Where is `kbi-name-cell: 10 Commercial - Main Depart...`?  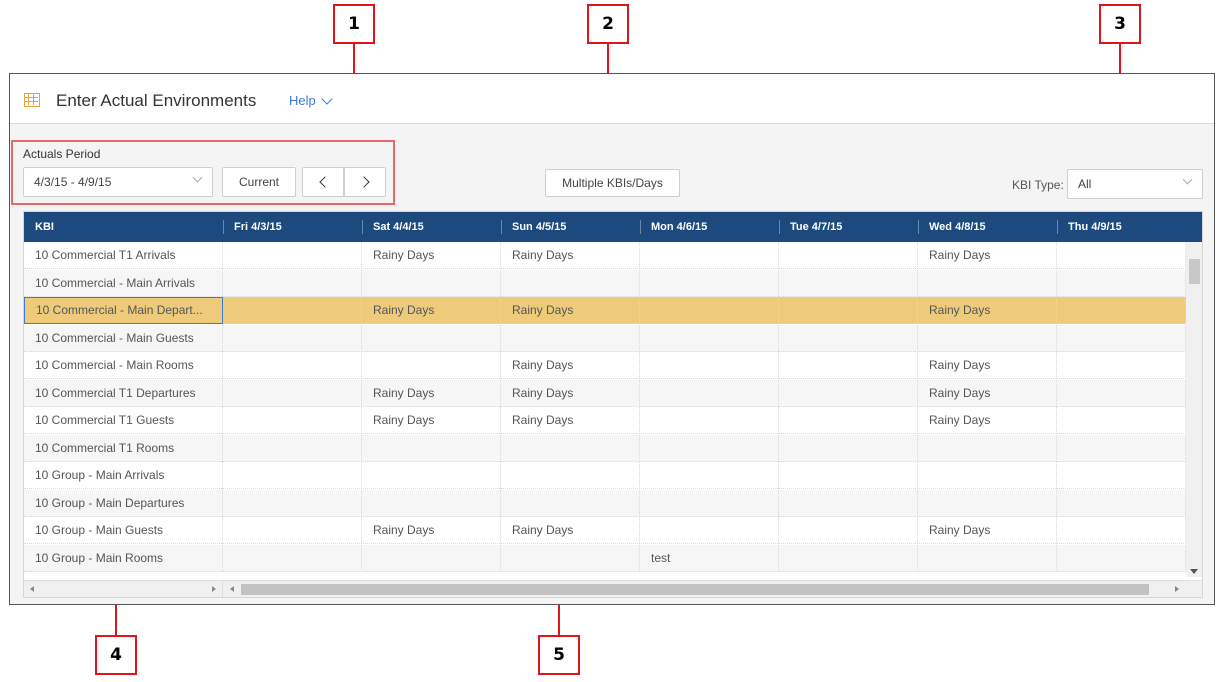
kbi-name-cell: 10 Commercial - Main Depart... is located at coordinates (123, 310).